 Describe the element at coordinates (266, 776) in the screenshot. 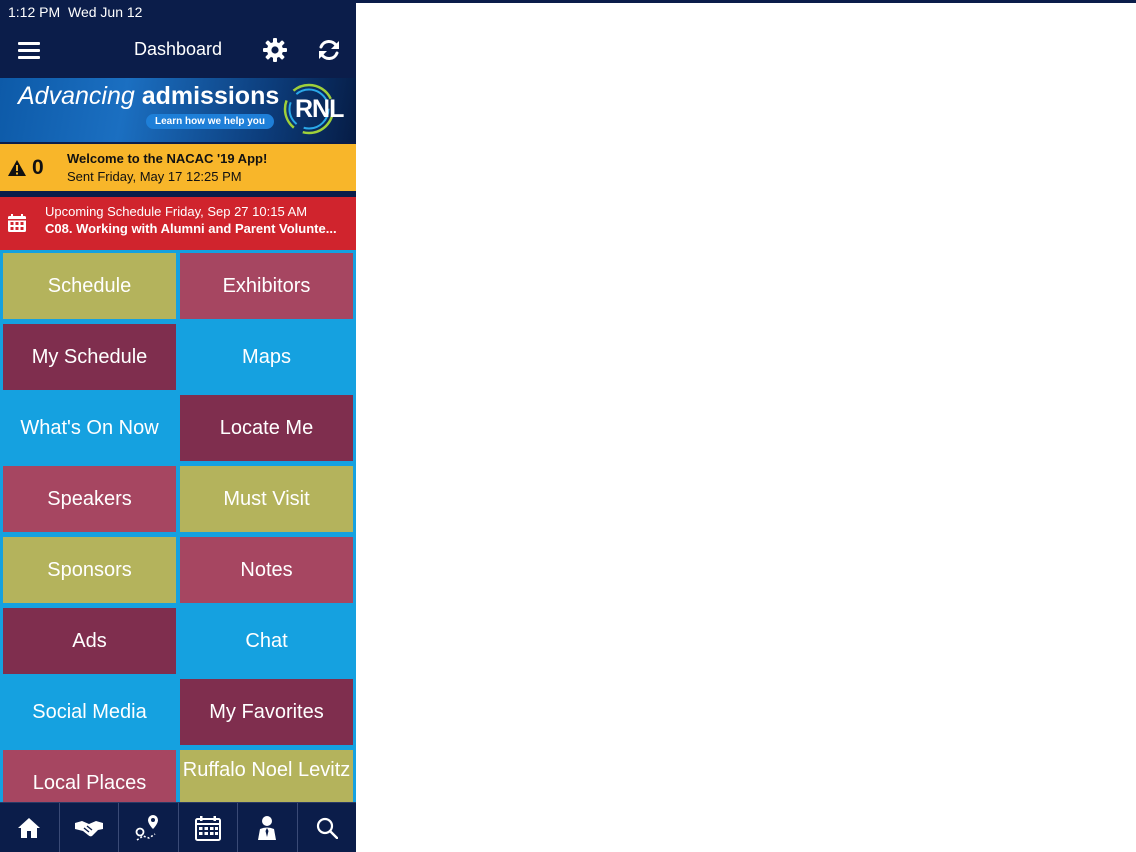

I see `tile-ruffalo-noel-levitz: Ruffalo Noel Levitz` at that location.